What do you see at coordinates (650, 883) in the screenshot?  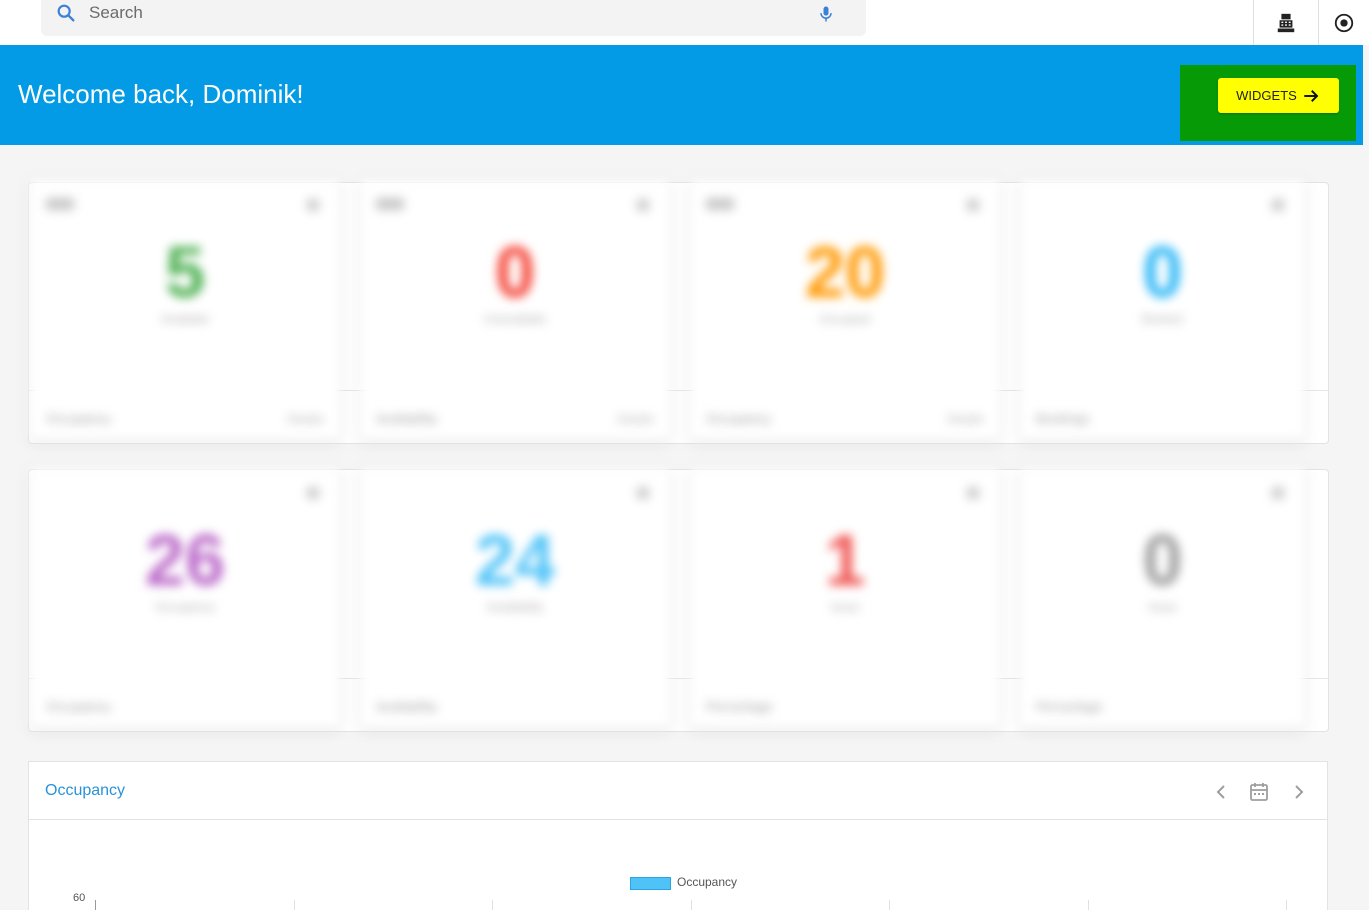 I see `legend-swatch` at bounding box center [650, 883].